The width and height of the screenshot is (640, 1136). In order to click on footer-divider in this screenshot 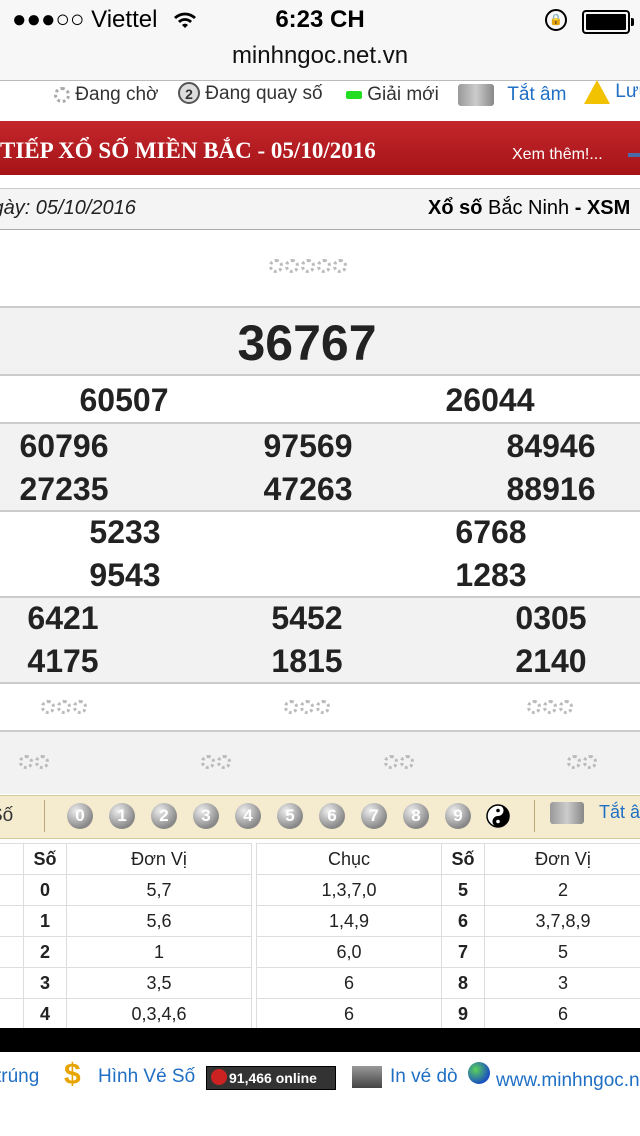, I will do `click(320, 1040)`.